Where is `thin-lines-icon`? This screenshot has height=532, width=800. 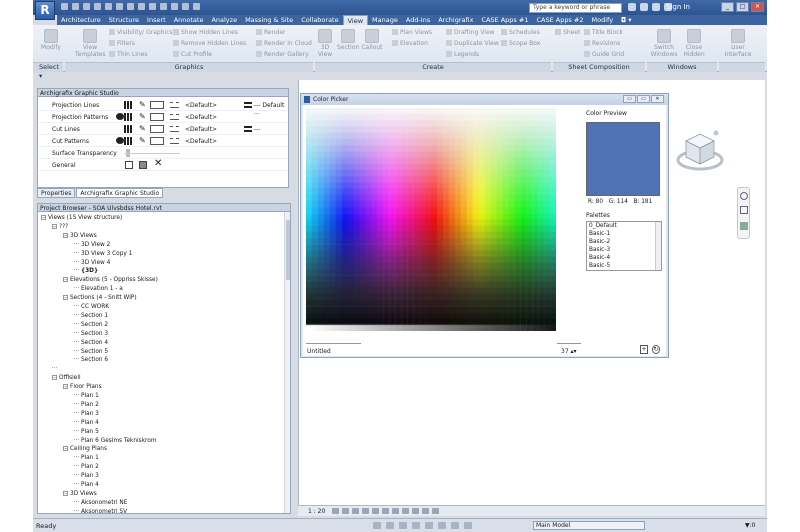 thin-lines-icon is located at coordinates (163, 6).